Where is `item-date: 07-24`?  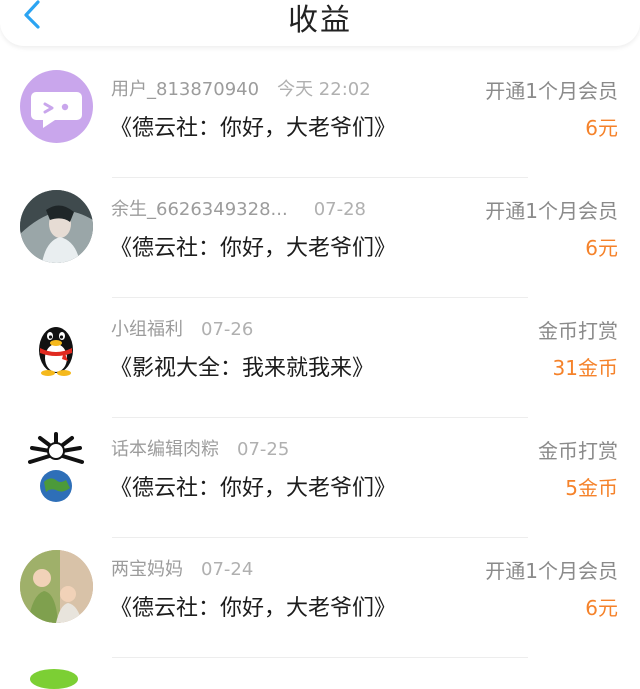
item-date: 07-24 is located at coordinates (227, 569).